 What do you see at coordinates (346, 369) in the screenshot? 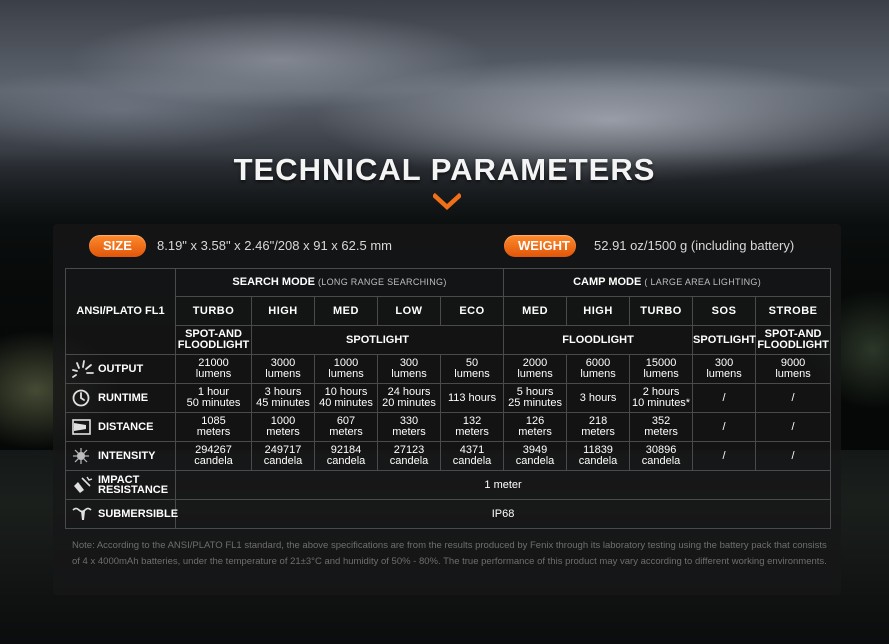
I see `output-value: 1000 lumens` at bounding box center [346, 369].